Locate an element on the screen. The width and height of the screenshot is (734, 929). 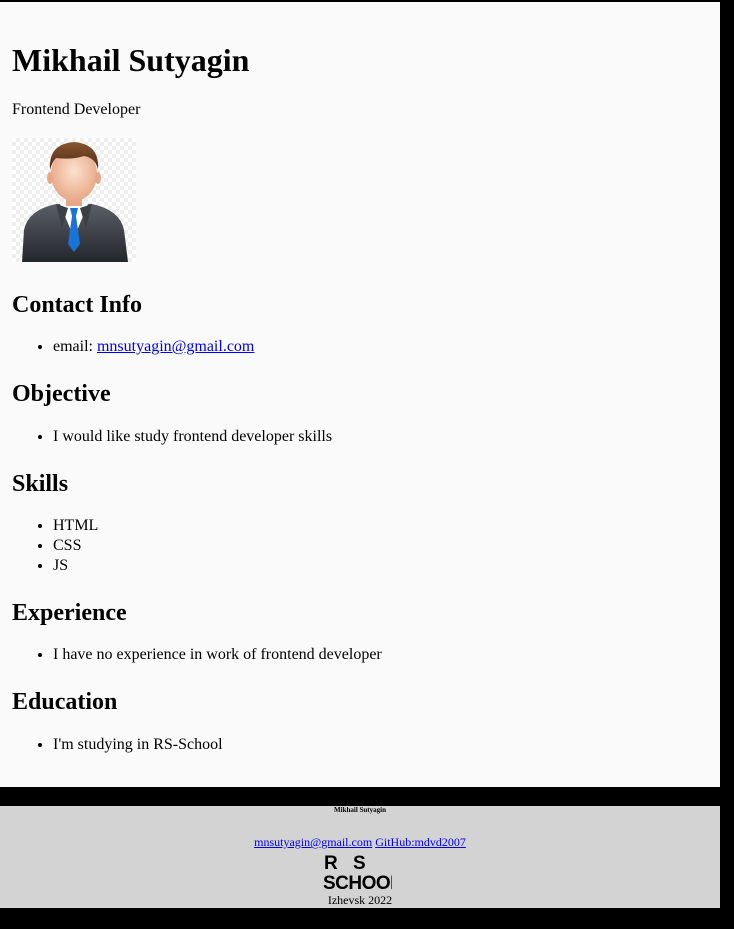
footer-name: Mikhail Sutyagin is located at coordinates (360, 810).